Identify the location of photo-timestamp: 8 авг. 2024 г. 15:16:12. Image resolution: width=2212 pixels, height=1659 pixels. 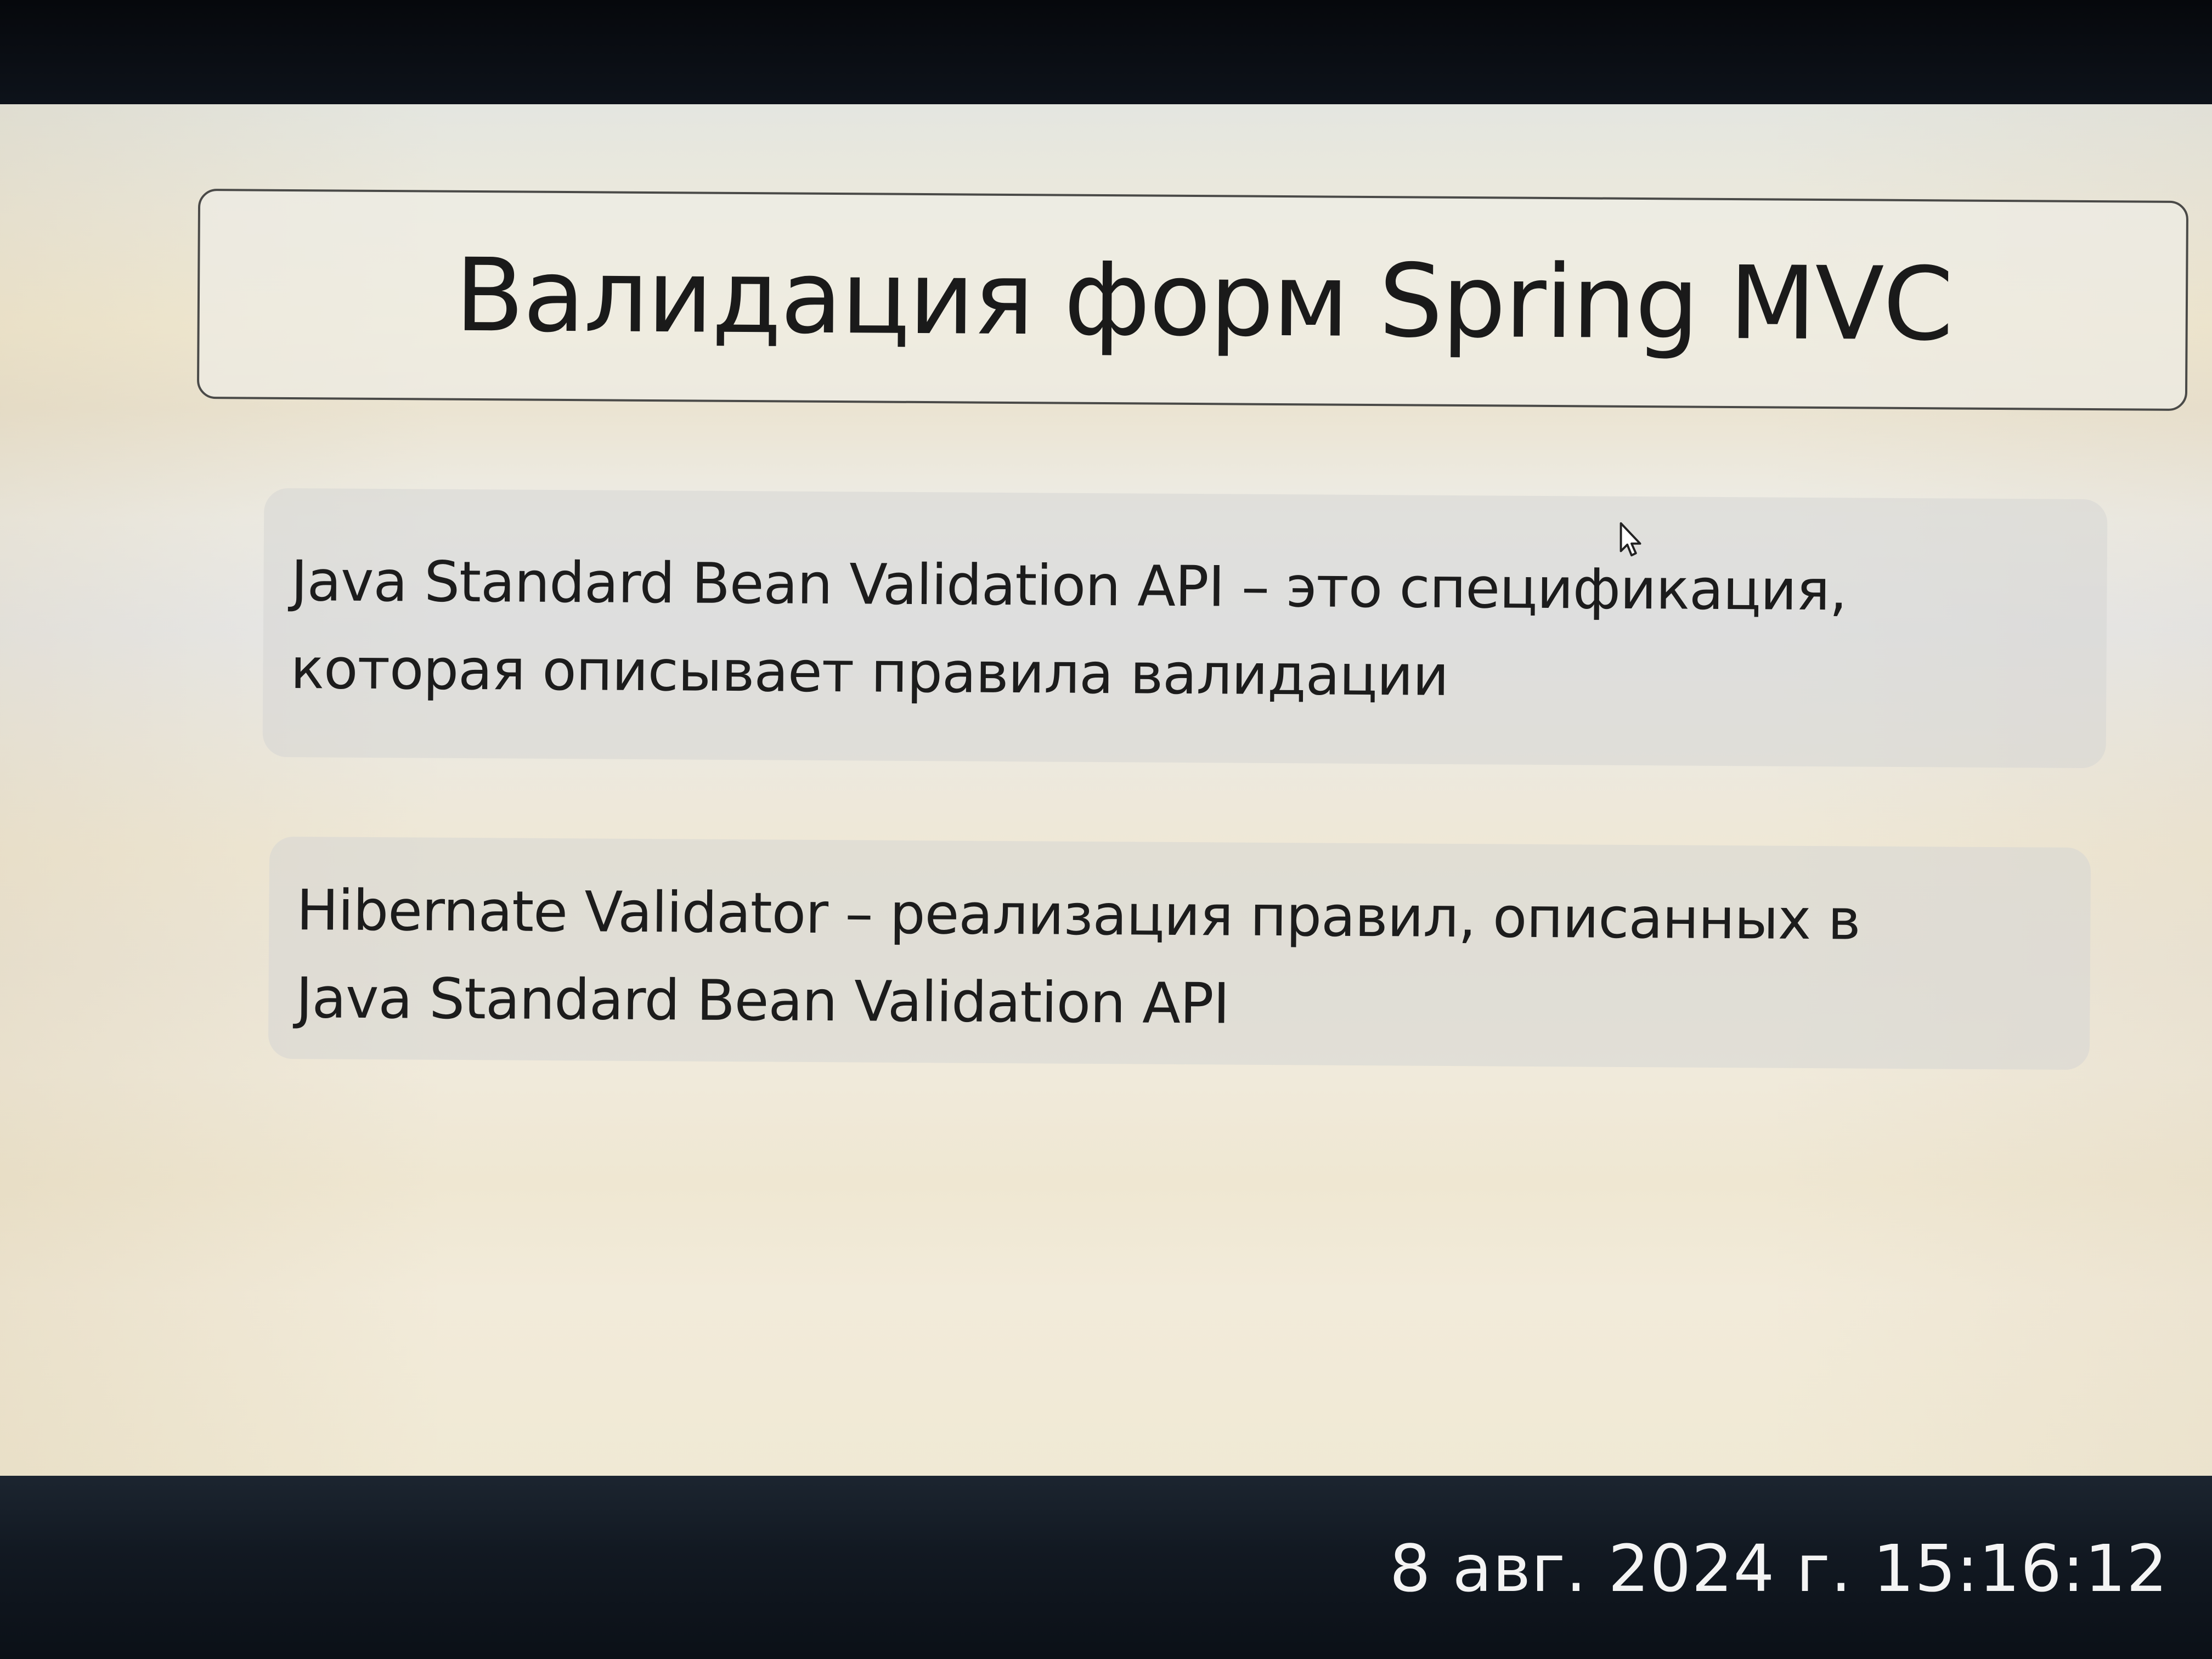
(1778, 1568).